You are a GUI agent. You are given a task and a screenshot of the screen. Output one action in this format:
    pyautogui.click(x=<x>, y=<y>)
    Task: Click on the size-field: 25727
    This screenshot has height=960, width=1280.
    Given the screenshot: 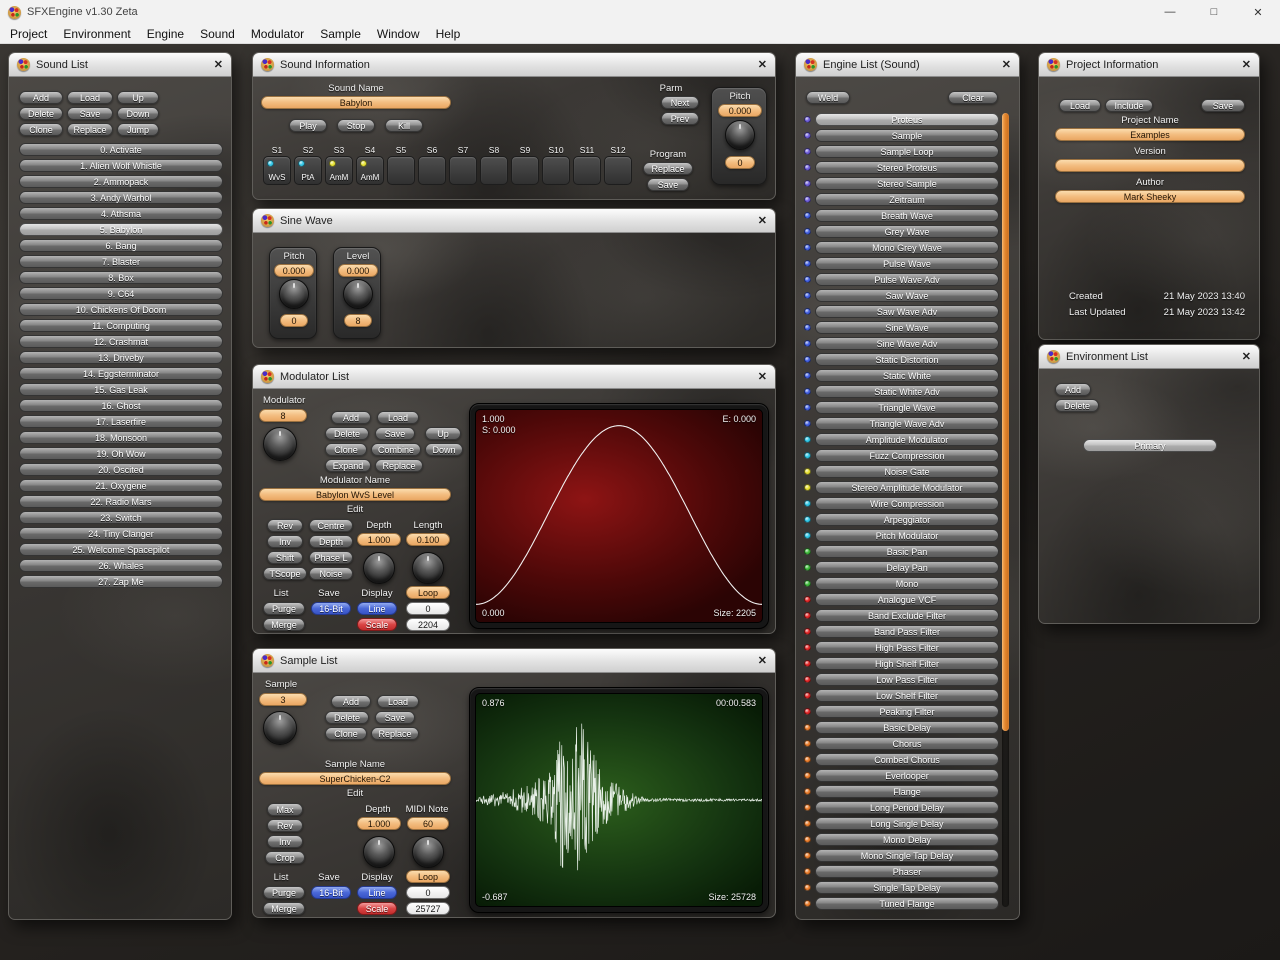 What is the action you would take?
    pyautogui.click(x=428, y=908)
    